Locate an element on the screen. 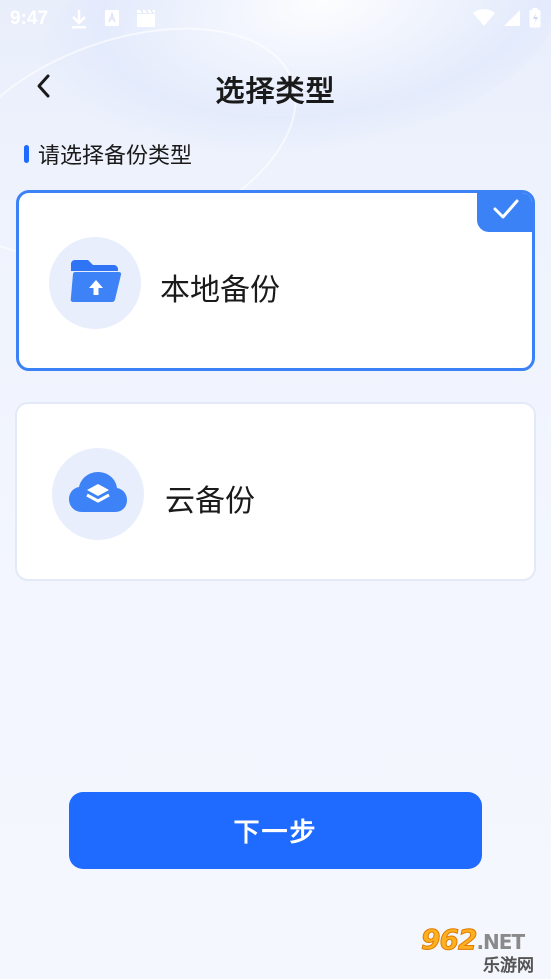 Image resolution: width=551 pixels, height=979 pixels. signal-icon is located at coordinates (512, 20).